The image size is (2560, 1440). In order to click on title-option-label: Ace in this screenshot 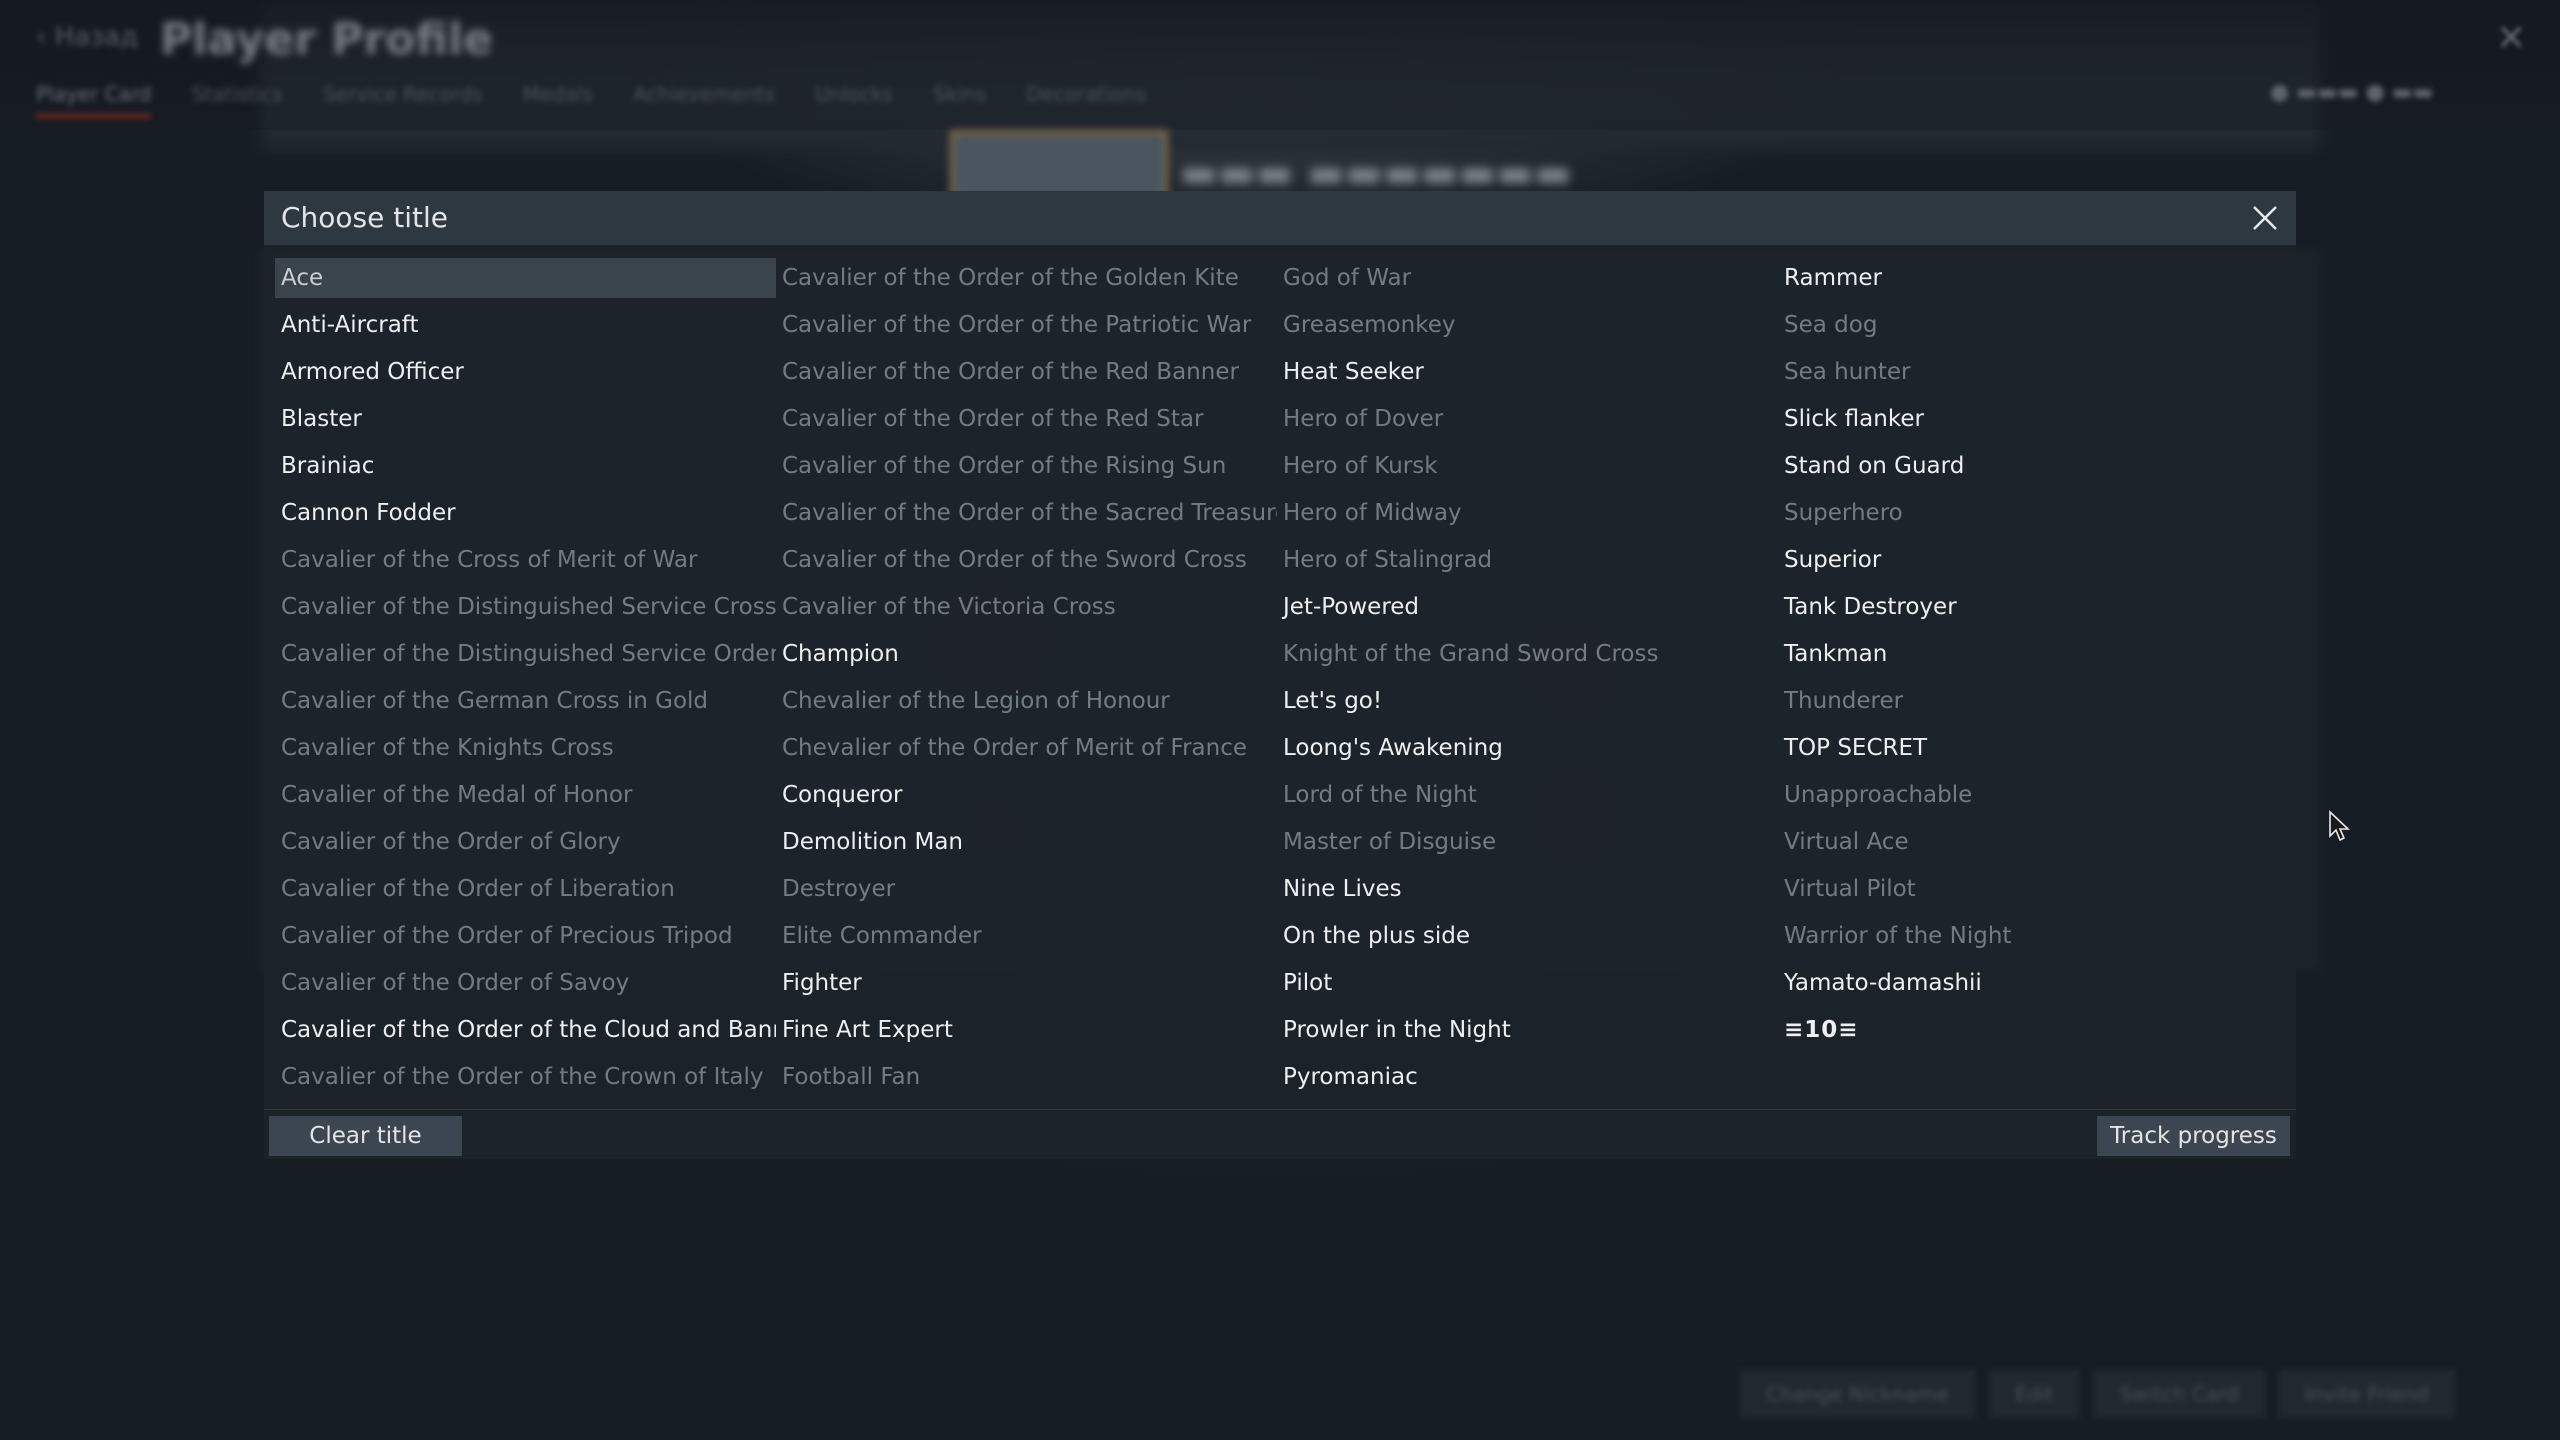, I will do `click(302, 278)`.